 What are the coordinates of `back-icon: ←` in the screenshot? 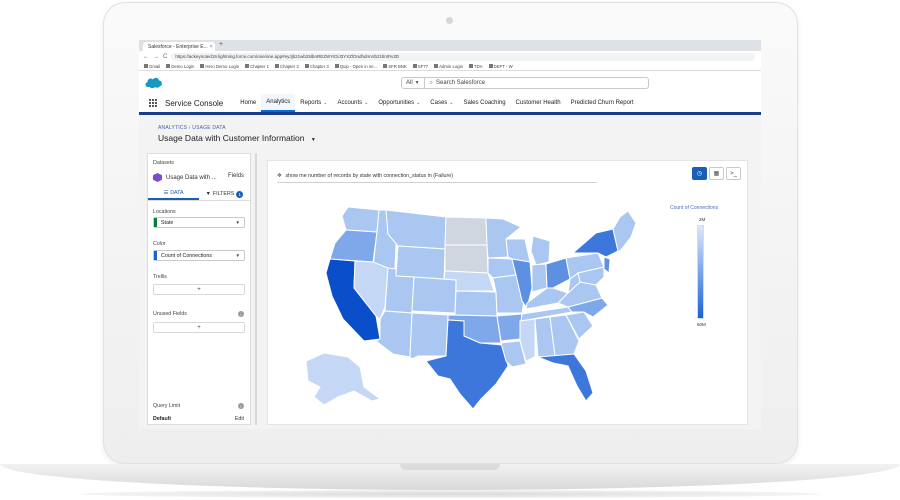 It's located at (146, 57).